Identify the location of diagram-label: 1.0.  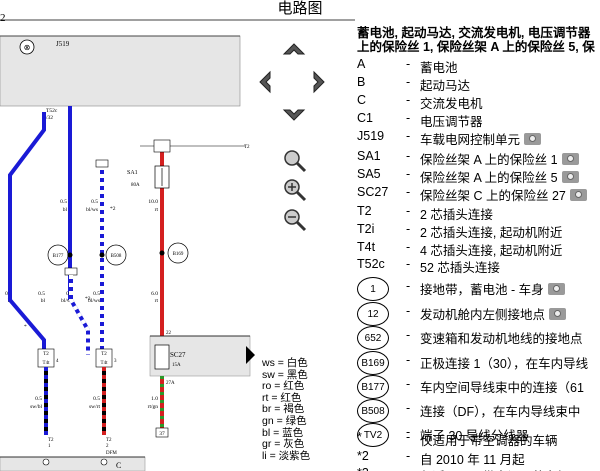
(154, 399).